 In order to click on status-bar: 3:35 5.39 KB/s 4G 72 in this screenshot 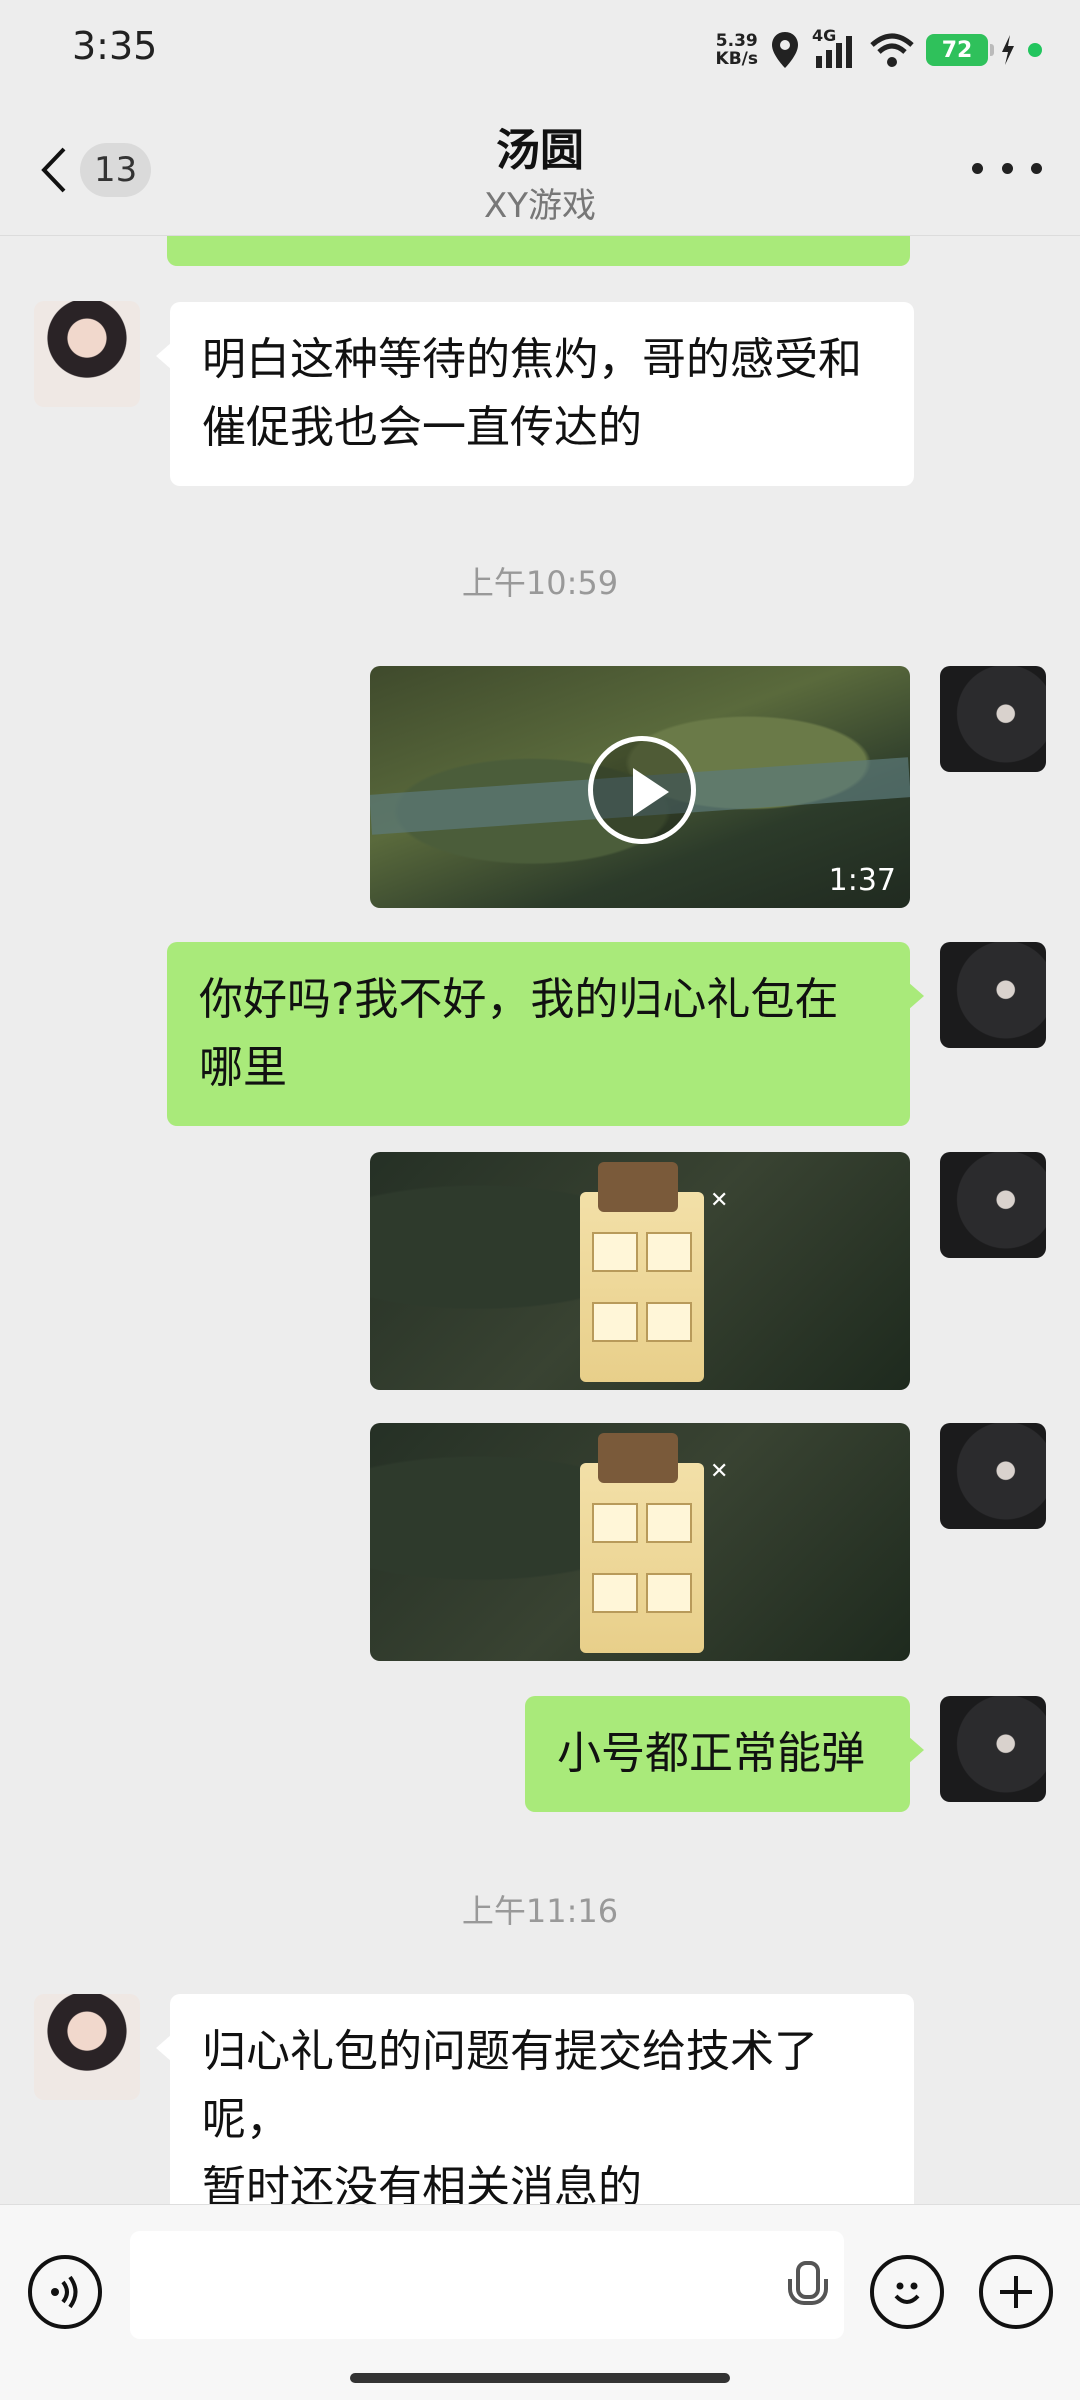, I will do `click(540, 50)`.